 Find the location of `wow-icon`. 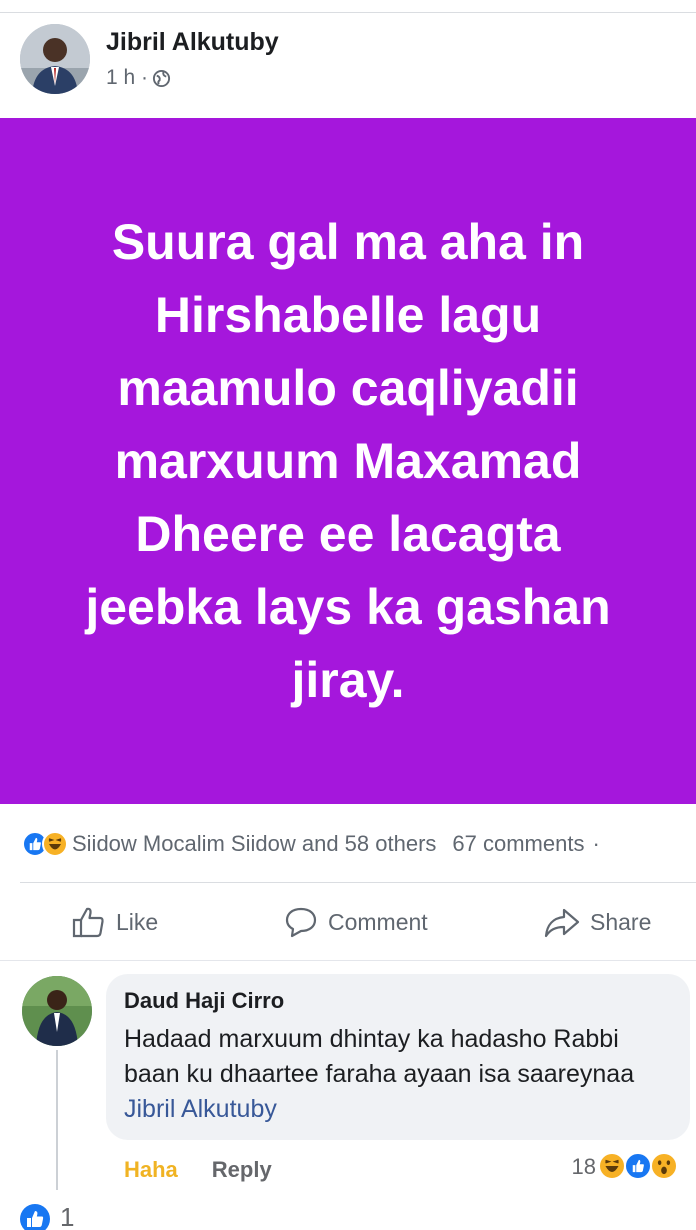

wow-icon is located at coordinates (664, 1166).